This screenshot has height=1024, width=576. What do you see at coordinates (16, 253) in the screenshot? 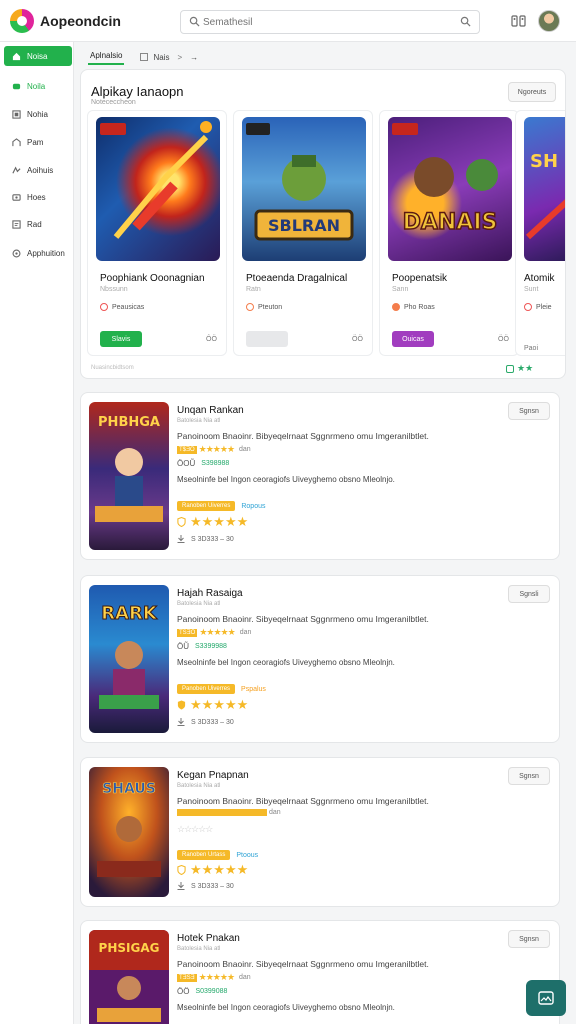
I see `settings-icon` at bounding box center [16, 253].